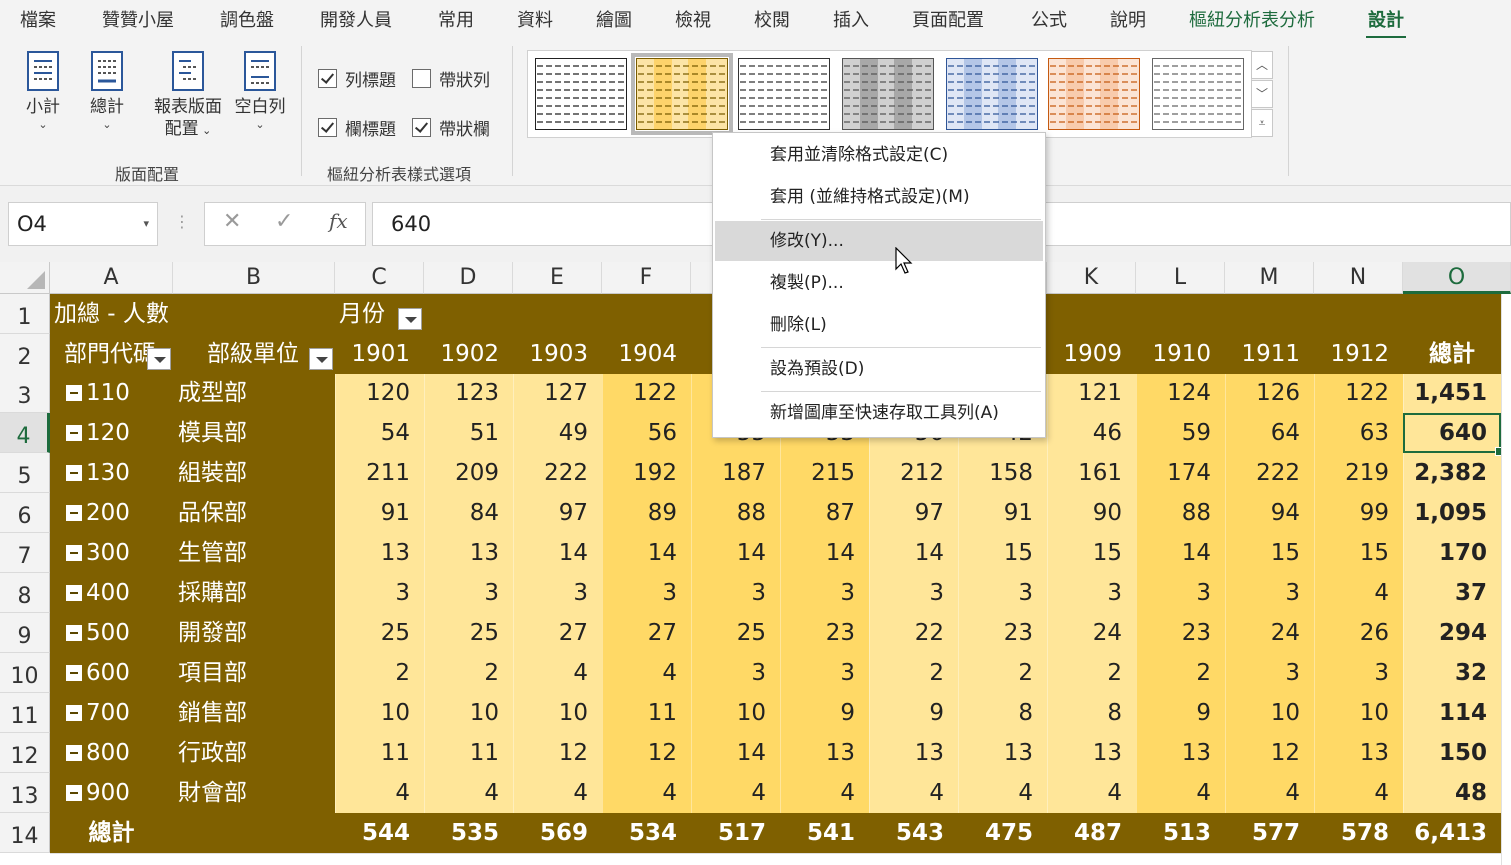 This screenshot has height=865, width=1511. I want to click on insert-function-icon: fx, so click(338, 221).